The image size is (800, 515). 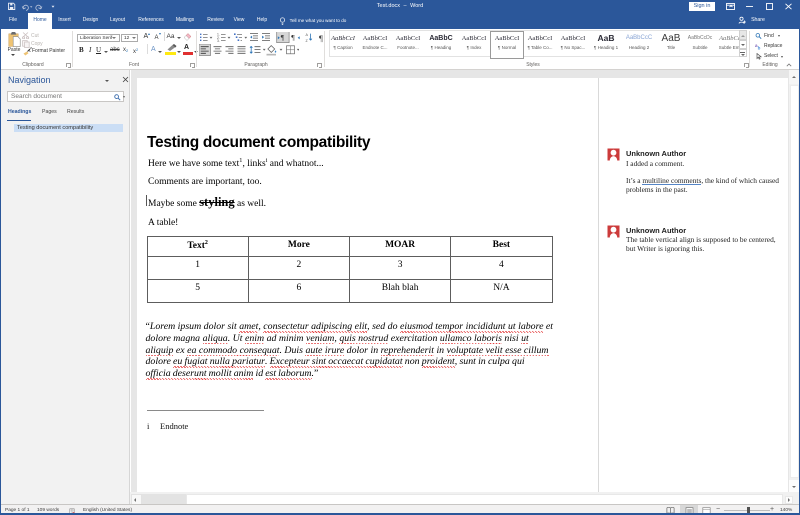 What do you see at coordinates (218, 41) in the screenshot?
I see `svg-text: 3.` at bounding box center [218, 41].